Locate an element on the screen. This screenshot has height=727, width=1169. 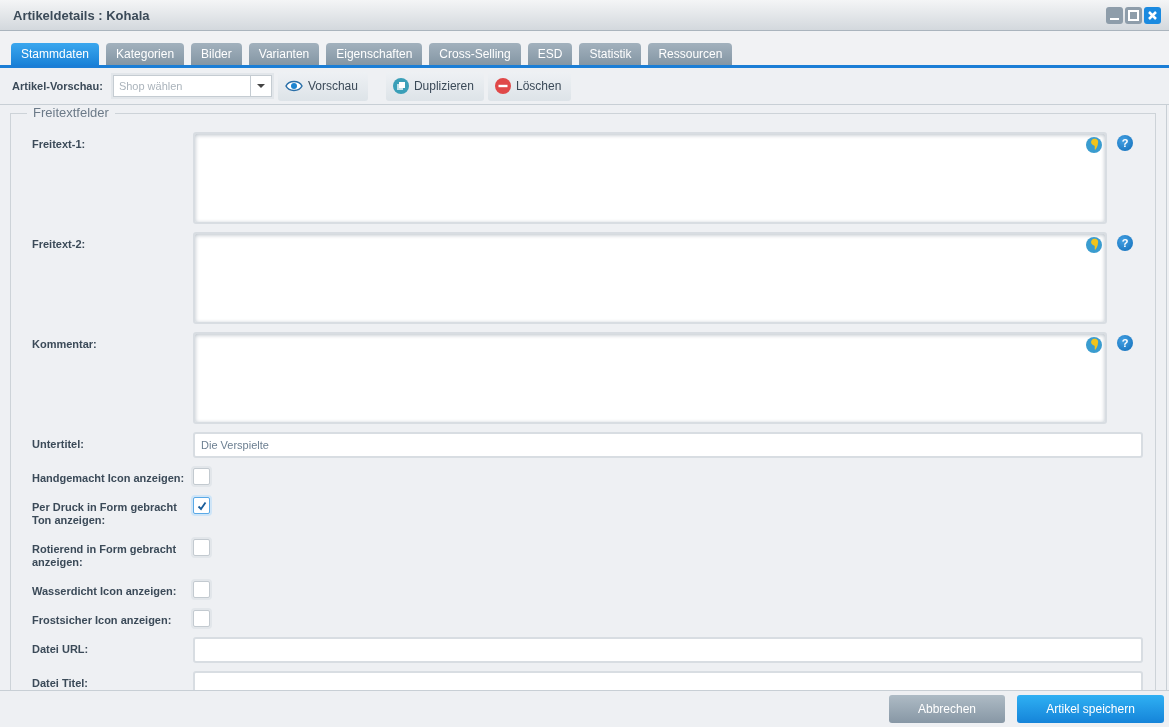
field-label: Untertitel: is located at coordinates (58, 444).